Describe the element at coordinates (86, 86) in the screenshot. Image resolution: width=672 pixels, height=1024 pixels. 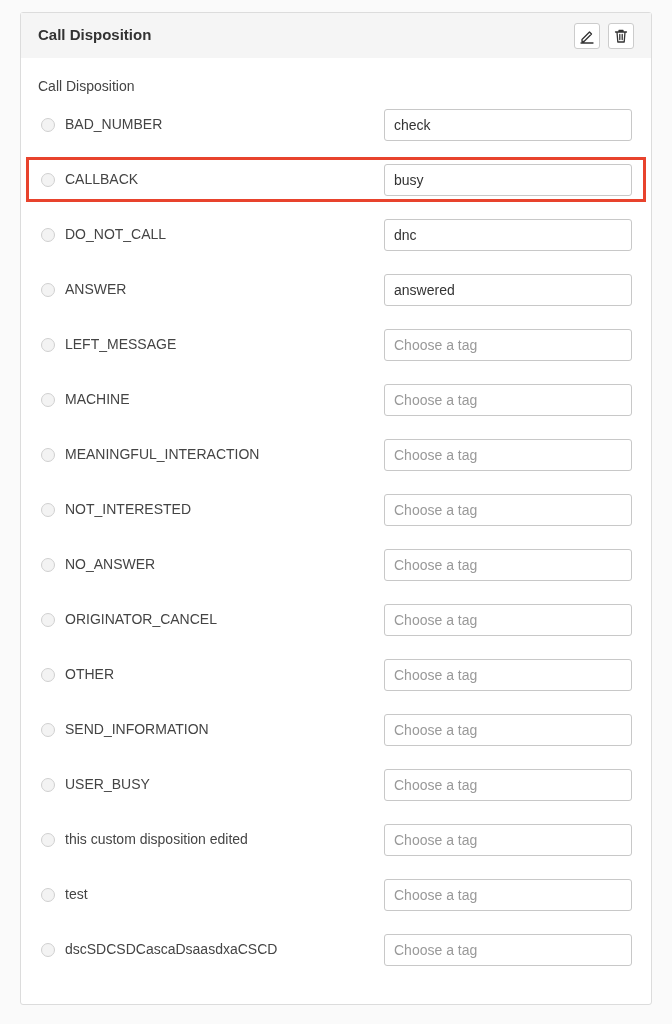
I see `section-label: Call Disposition` at that location.